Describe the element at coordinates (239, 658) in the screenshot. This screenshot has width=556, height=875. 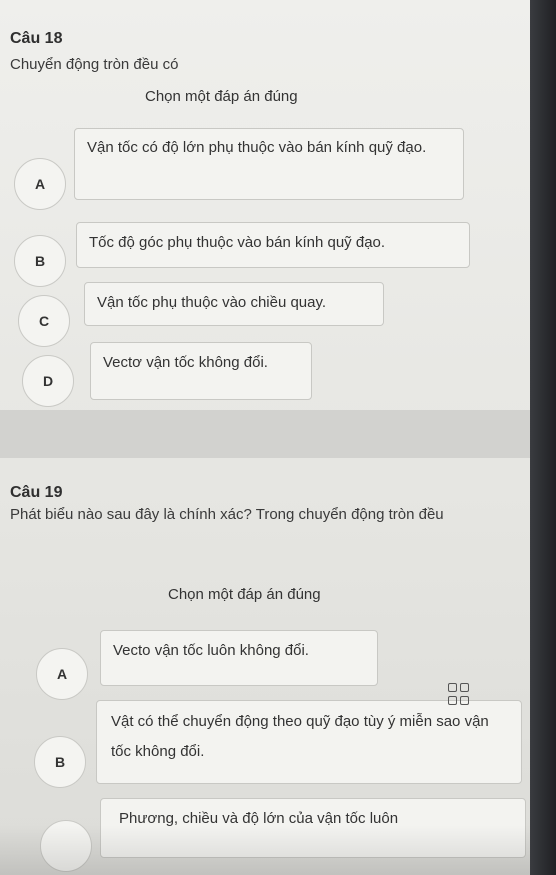
I see `option-text: Vecto vận tốc luôn không đổi.` at that location.